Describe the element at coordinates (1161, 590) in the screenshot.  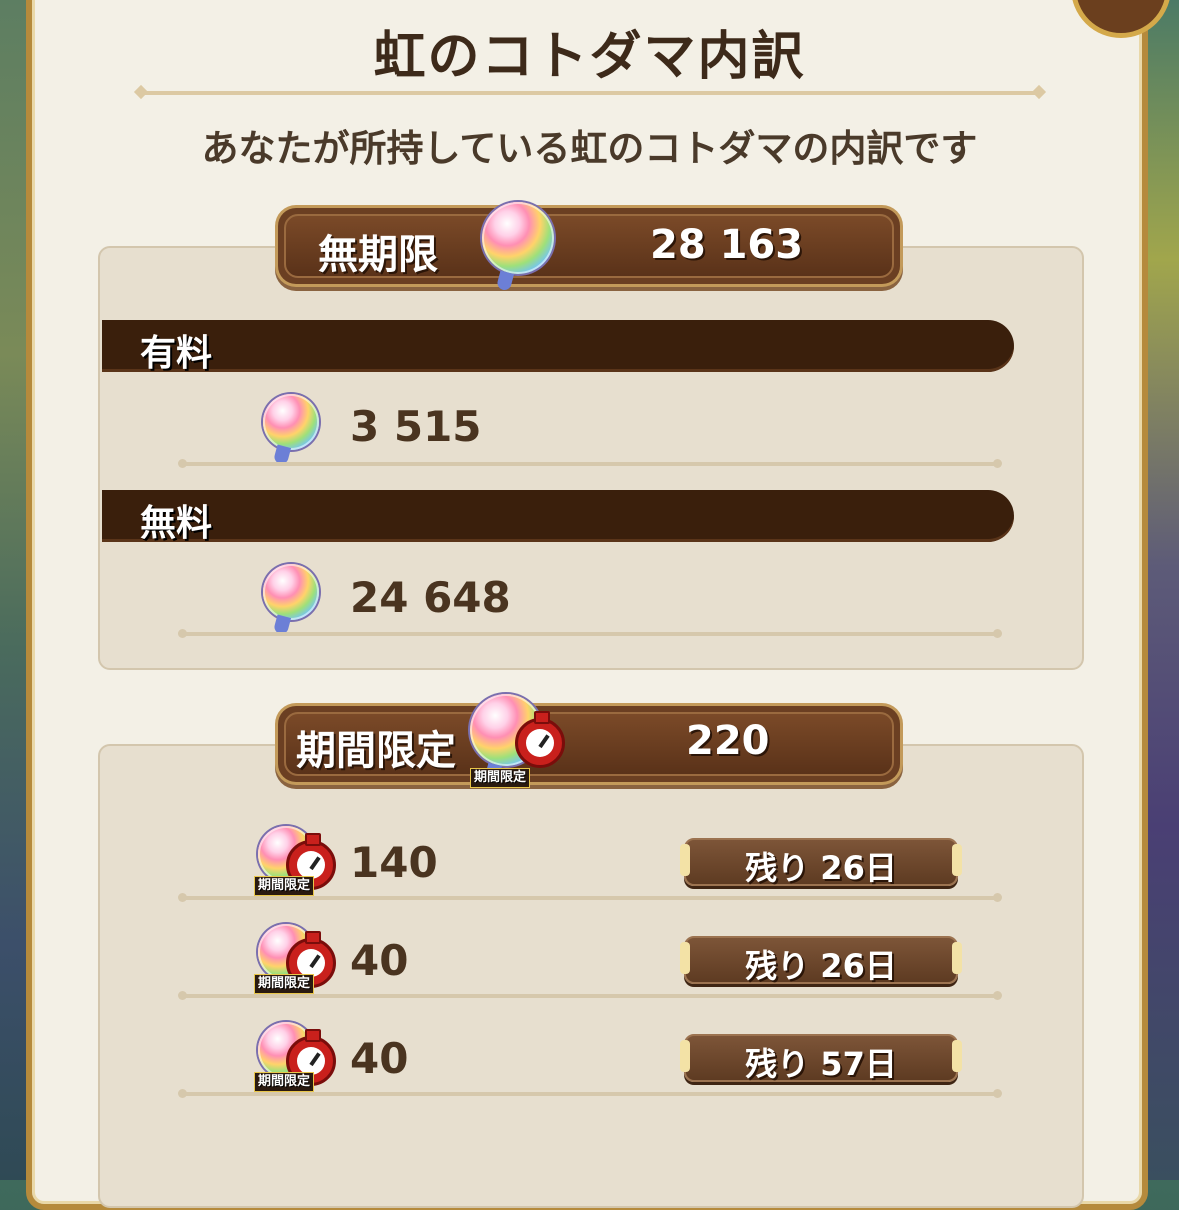
I see `background-right` at that location.